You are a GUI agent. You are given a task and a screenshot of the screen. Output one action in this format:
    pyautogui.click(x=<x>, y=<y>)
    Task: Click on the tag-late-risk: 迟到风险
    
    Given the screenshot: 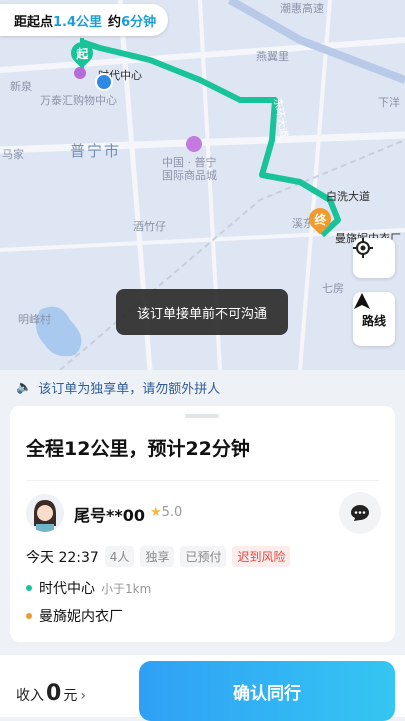 What is the action you would take?
    pyautogui.click(x=261, y=556)
    